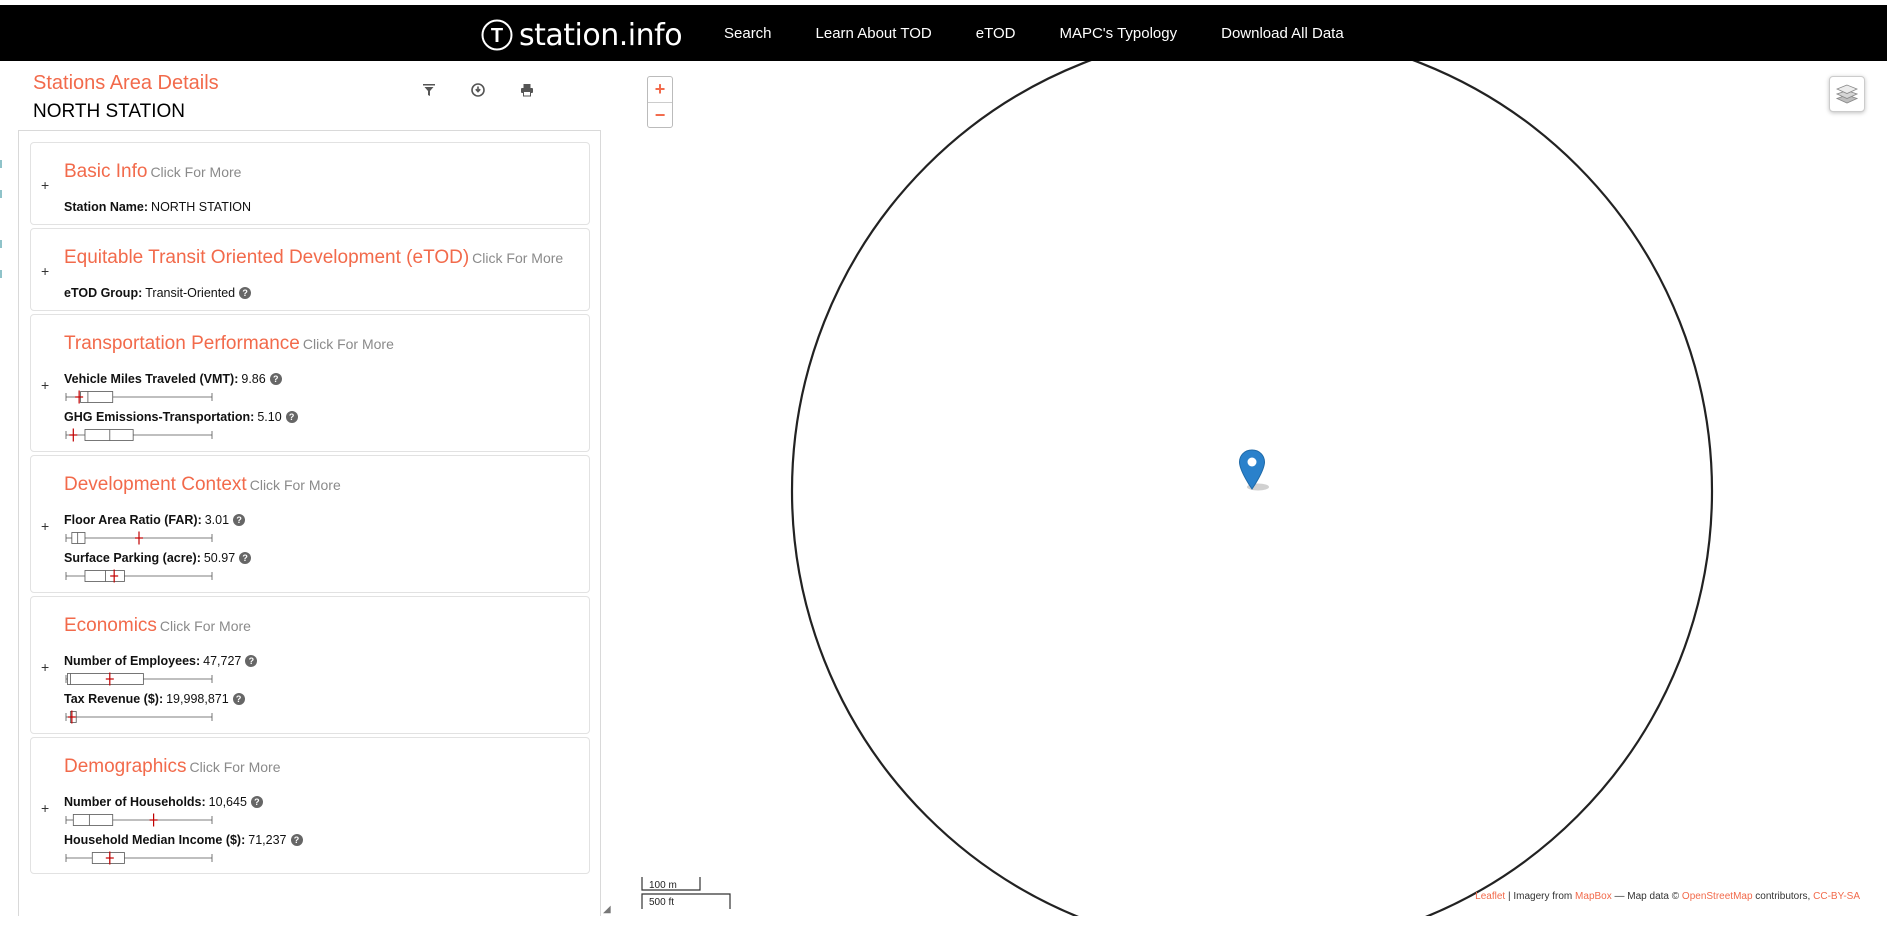 This screenshot has width=1887, height=933. What do you see at coordinates (748, 33) in the screenshot?
I see `nav-search: Search` at bounding box center [748, 33].